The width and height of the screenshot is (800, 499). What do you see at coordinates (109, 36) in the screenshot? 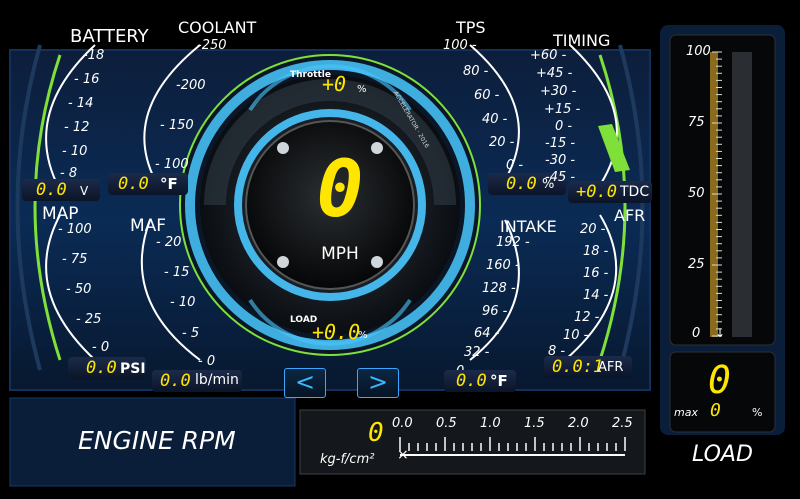
I see `battery-title: BATTERY` at bounding box center [109, 36].